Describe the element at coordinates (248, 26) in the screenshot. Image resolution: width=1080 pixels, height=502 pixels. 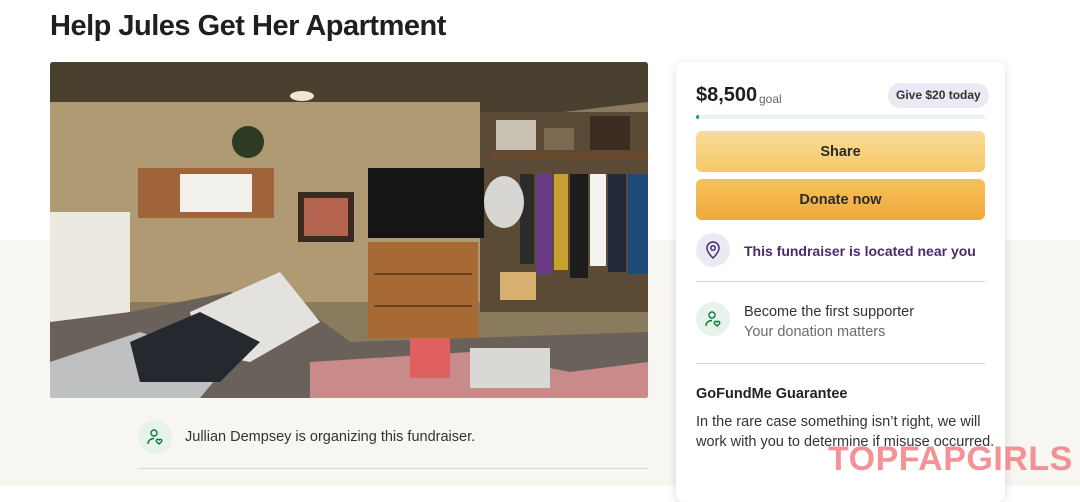
I see `page-title: Help Jules Get Her Apartment` at that location.